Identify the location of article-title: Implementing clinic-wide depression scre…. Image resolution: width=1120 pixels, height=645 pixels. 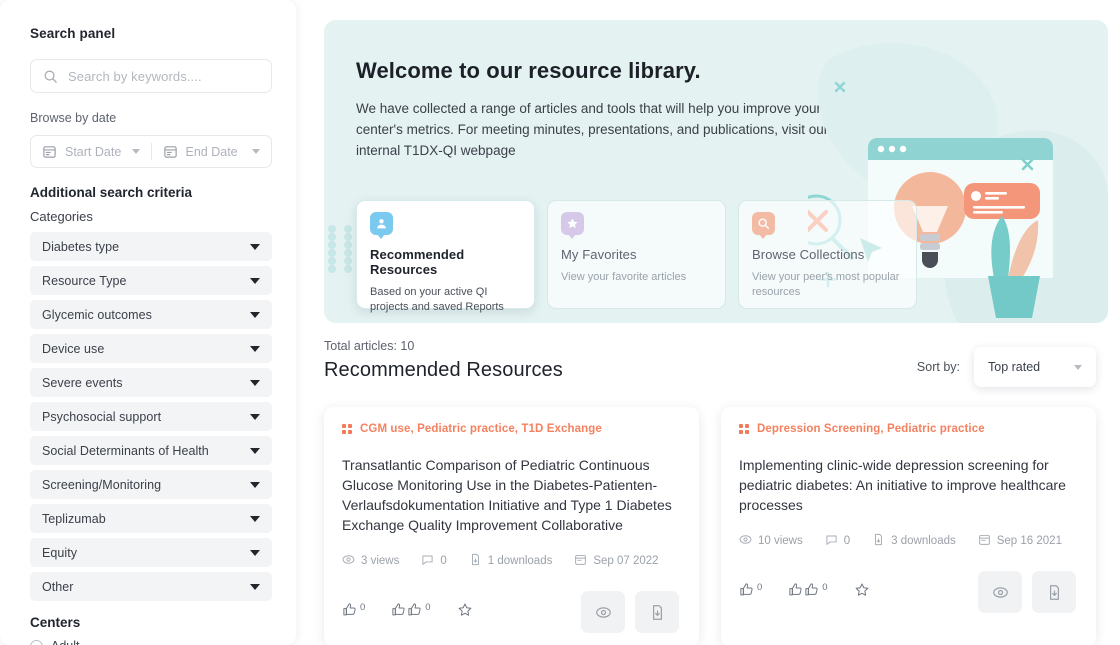
(907, 485).